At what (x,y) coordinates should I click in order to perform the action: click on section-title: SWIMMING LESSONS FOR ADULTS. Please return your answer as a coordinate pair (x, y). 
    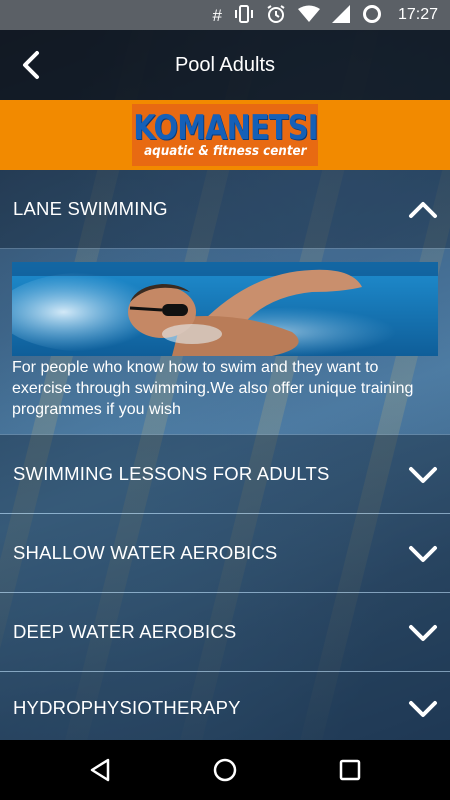
    Looking at the image, I should click on (171, 473).